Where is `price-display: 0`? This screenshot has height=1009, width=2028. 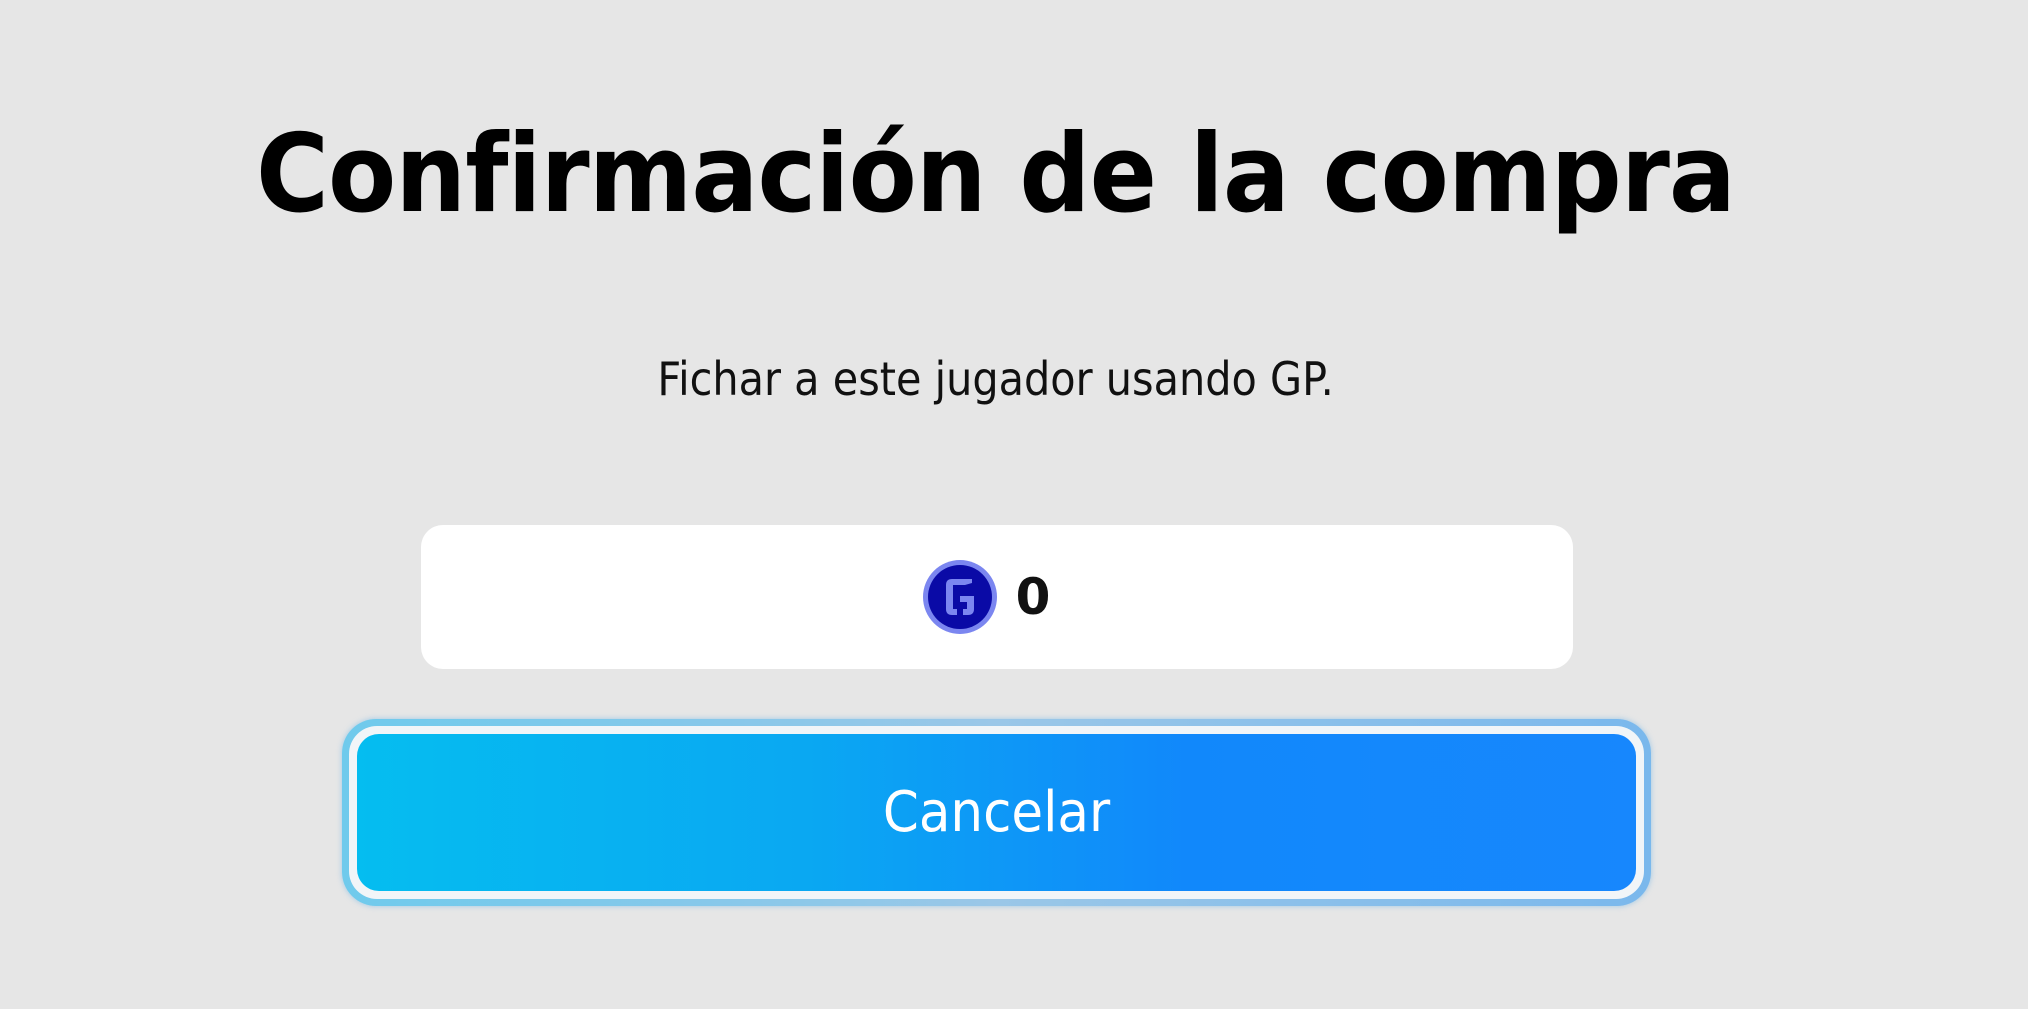
price-display: 0 is located at coordinates (997, 597).